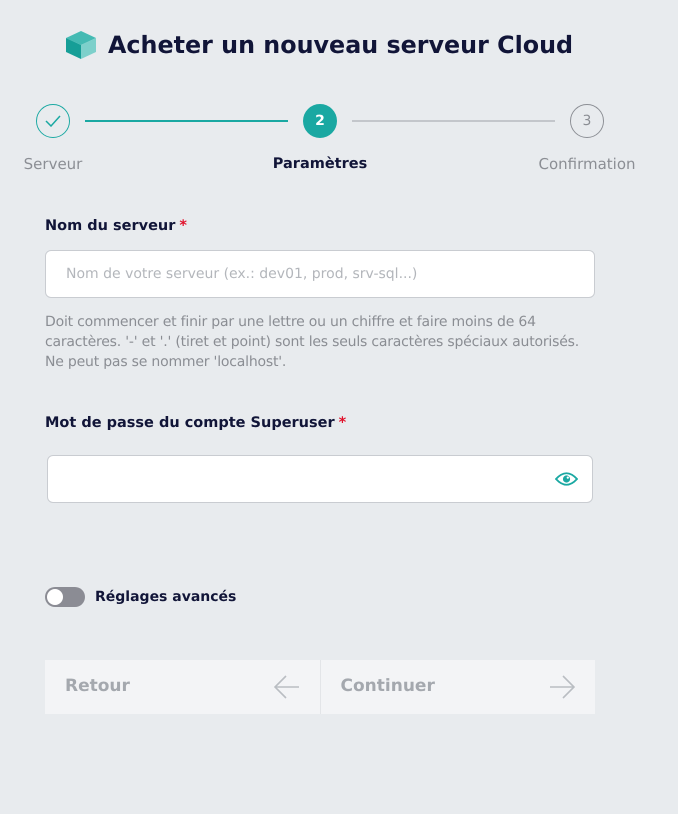 The image size is (678, 814). What do you see at coordinates (562, 687) in the screenshot?
I see `arrow-right-icon` at bounding box center [562, 687].